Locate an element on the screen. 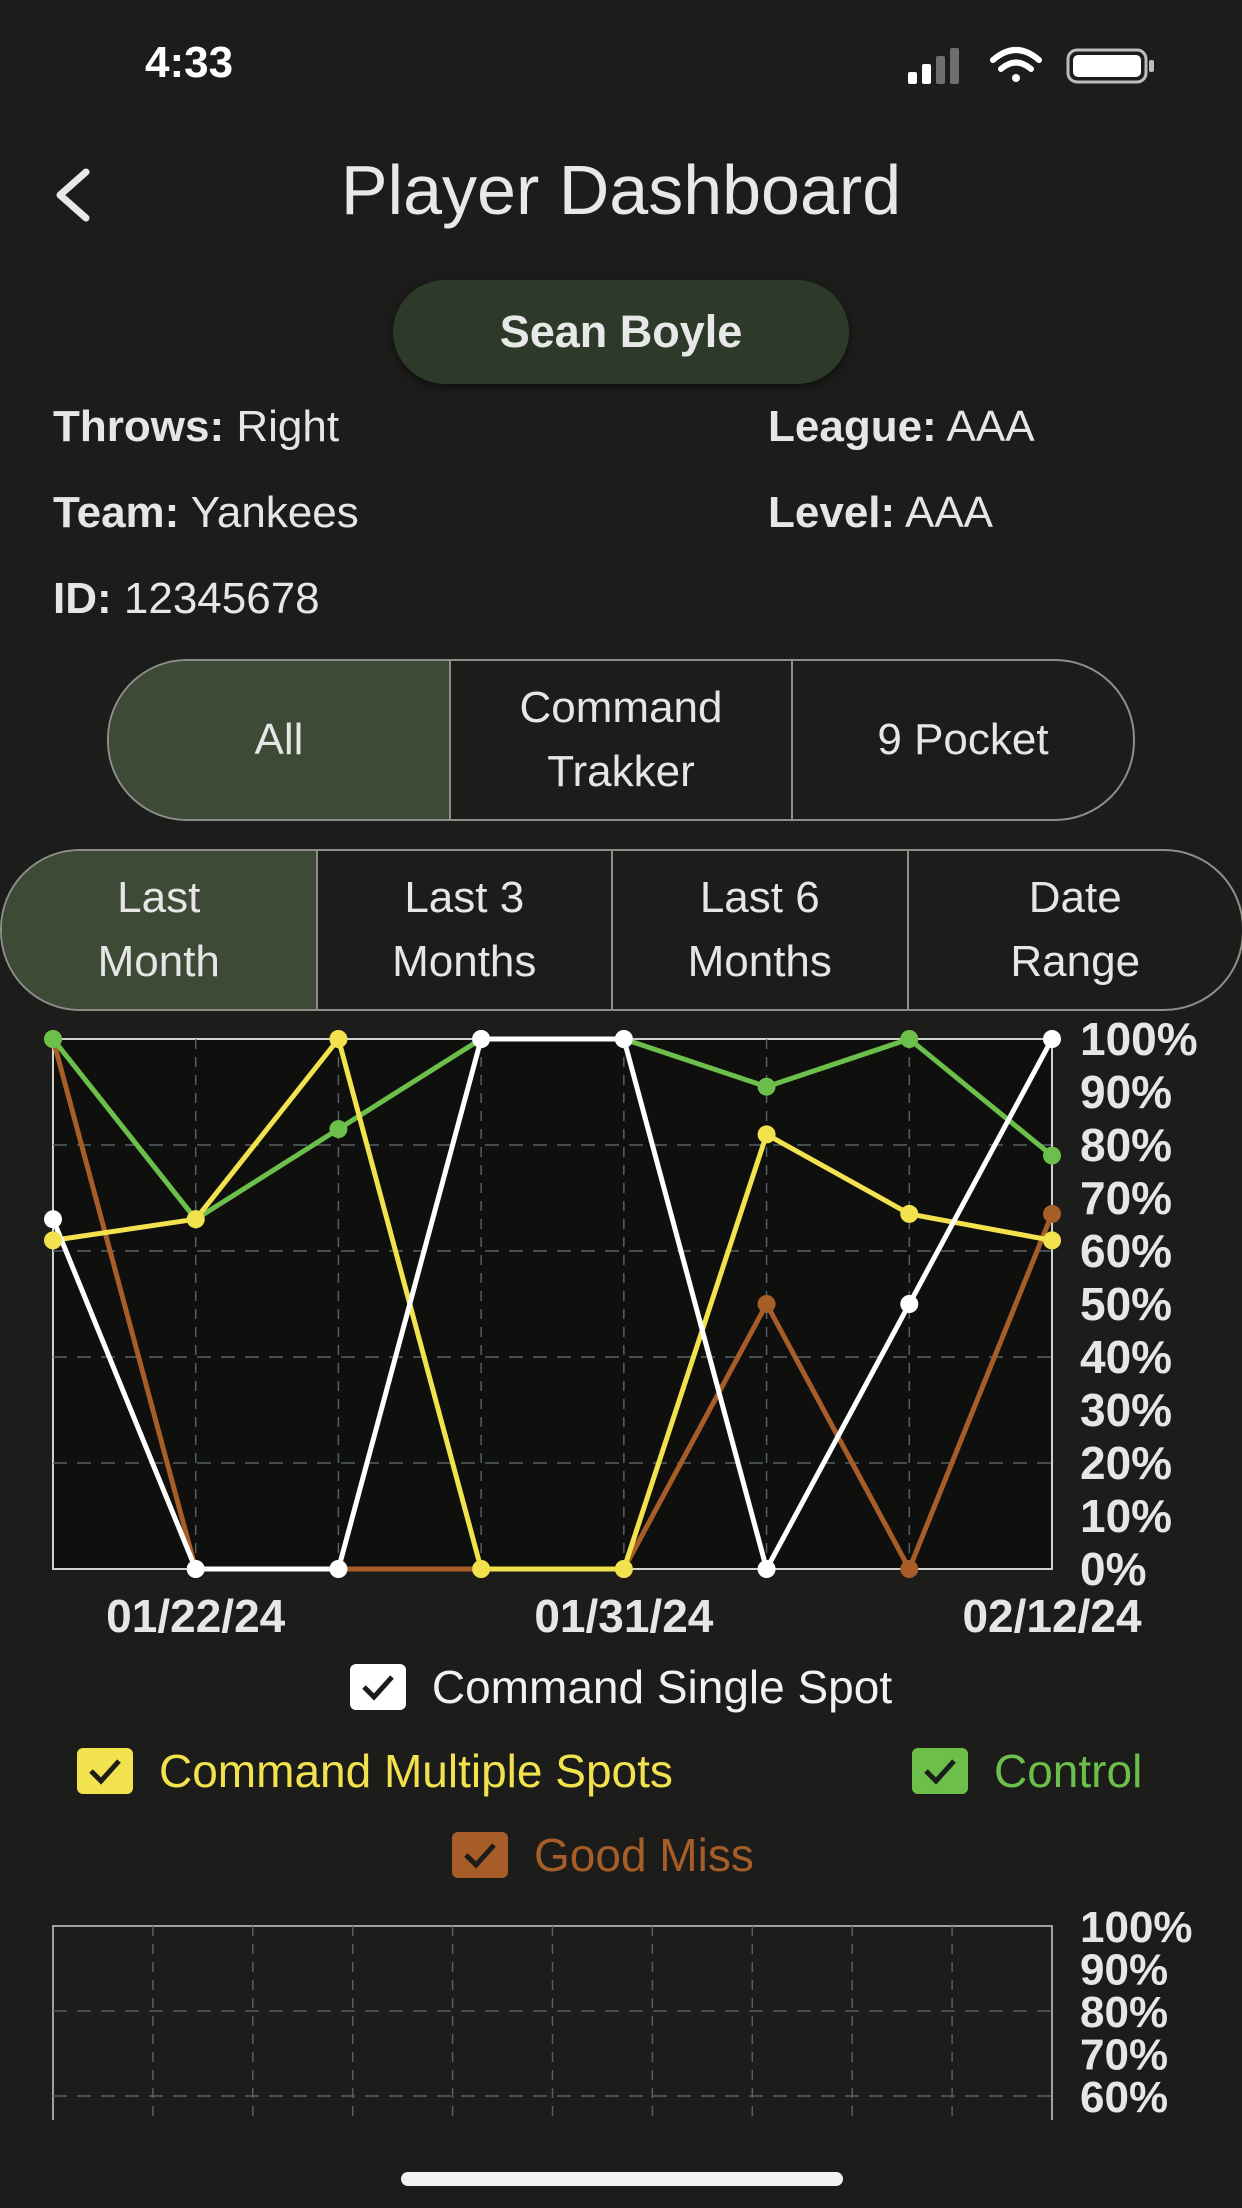 This screenshot has width=1242, height=2208. y-tick-label: 50% is located at coordinates (1126, 1304).